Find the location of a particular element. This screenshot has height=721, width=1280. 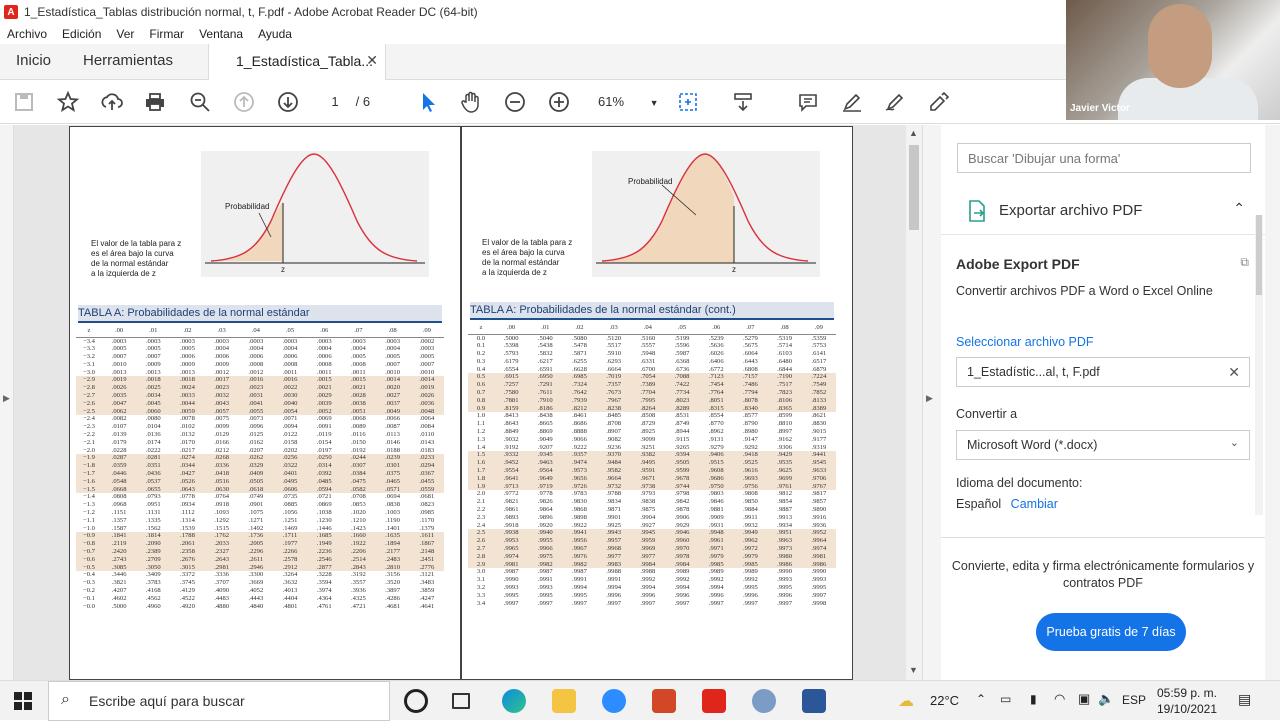

volume-icon: 🔈 is located at coordinates (1106, 699).